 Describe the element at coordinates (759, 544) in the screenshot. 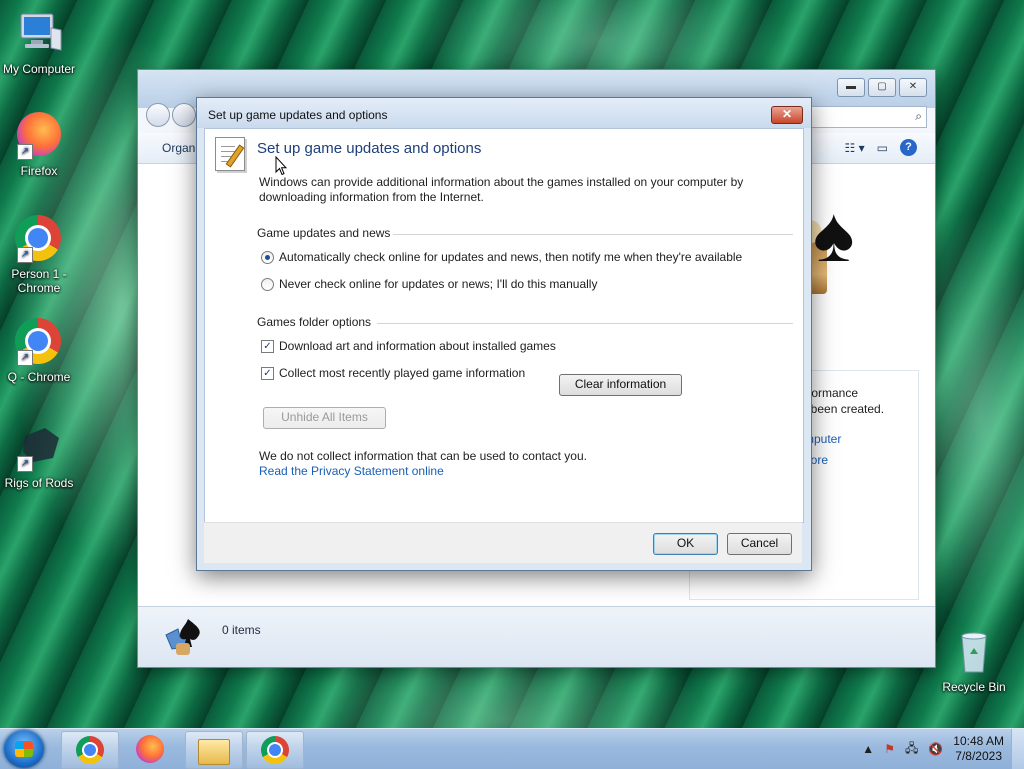

I see `cancel-button: Cancel` at that location.